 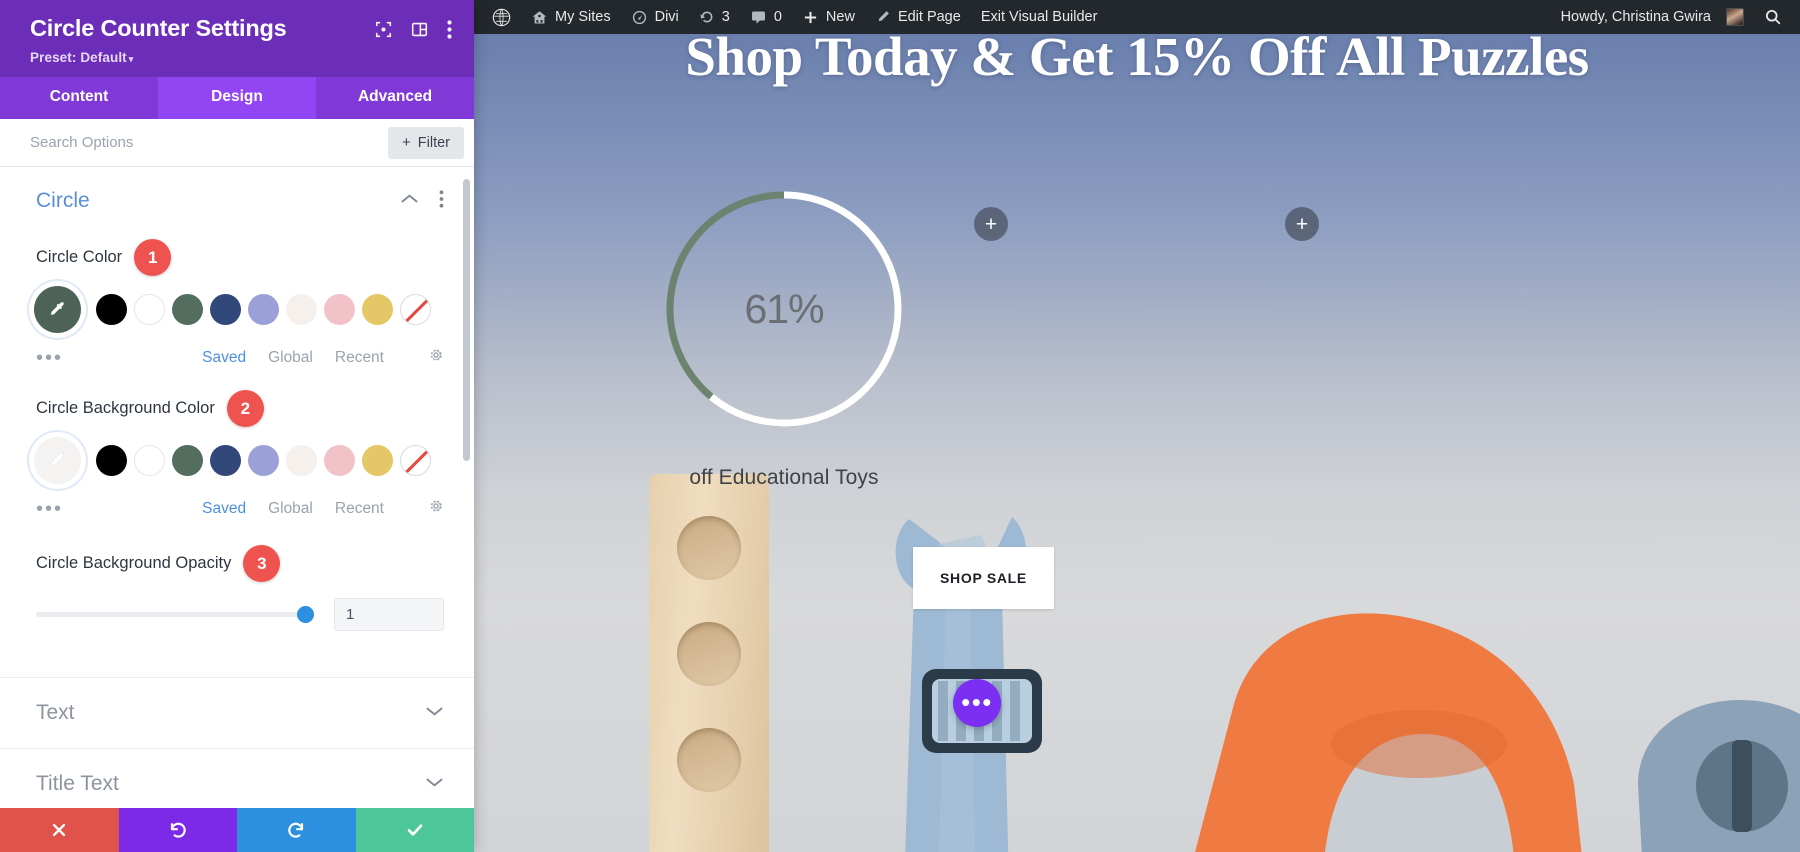 I want to click on circle-counter-module: 61% off Educational Toys, so click(x=784, y=333).